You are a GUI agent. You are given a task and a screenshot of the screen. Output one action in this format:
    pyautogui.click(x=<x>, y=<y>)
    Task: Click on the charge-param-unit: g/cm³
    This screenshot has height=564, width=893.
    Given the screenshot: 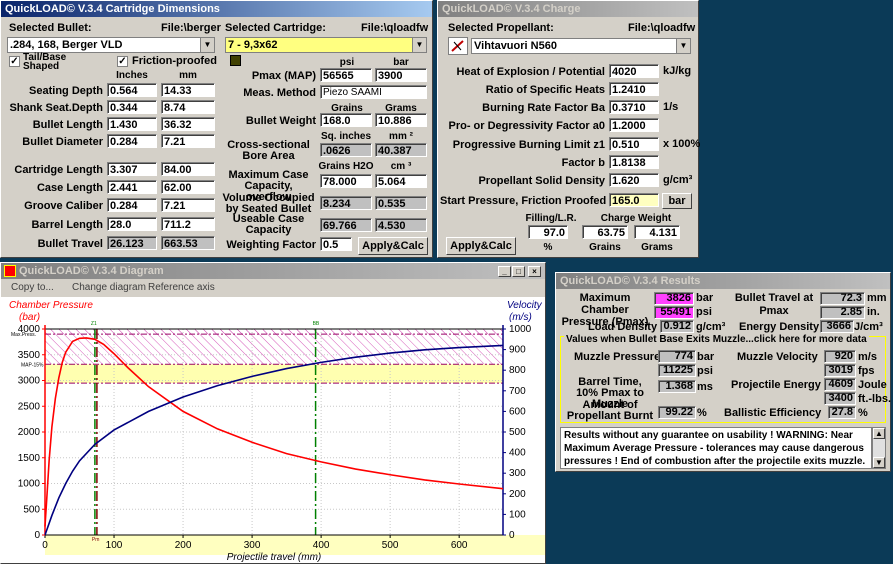 What is the action you would take?
    pyautogui.click(x=678, y=180)
    